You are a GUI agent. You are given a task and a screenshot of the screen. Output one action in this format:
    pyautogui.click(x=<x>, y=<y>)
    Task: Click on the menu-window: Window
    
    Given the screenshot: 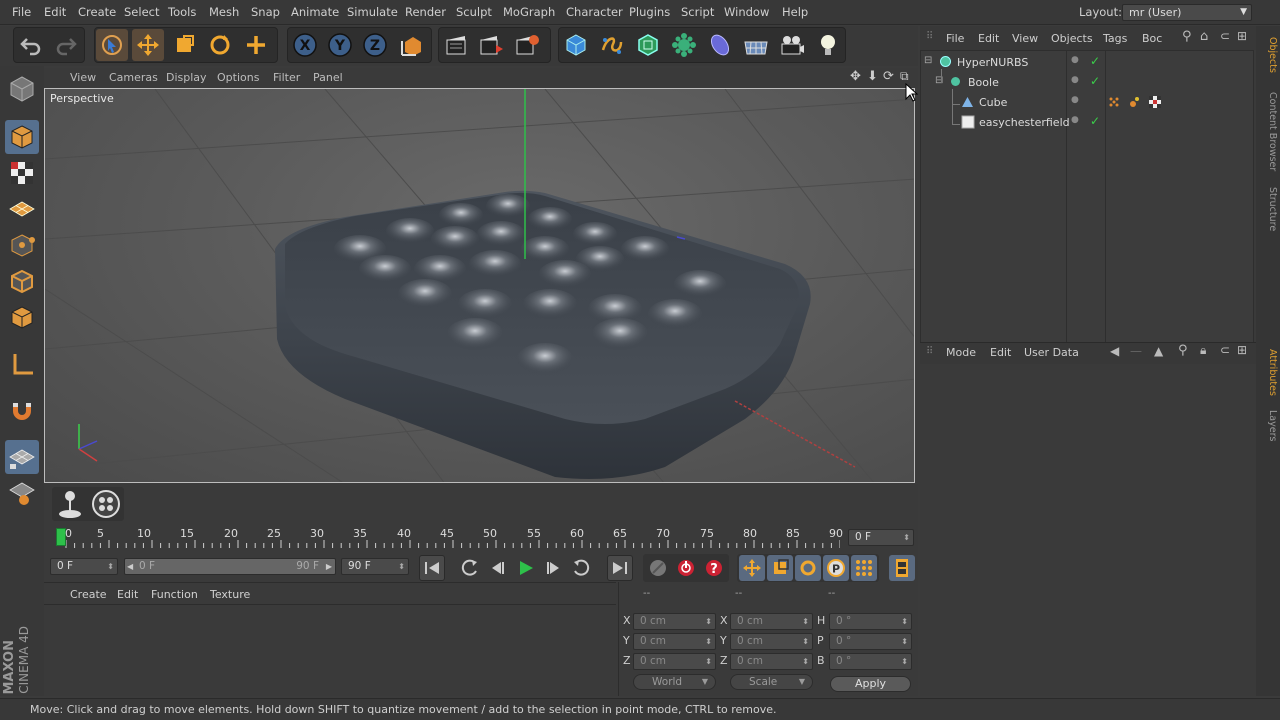 What is the action you would take?
    pyautogui.click(x=746, y=12)
    